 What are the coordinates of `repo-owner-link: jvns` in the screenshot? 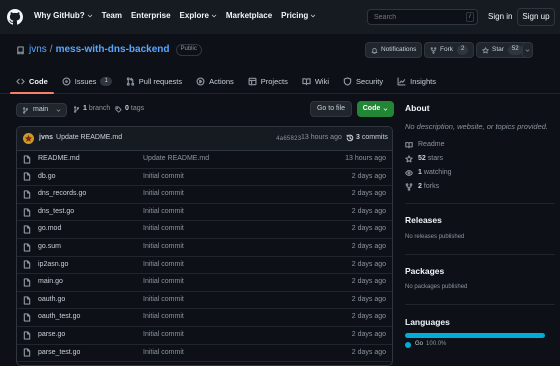 It's located at (38, 50).